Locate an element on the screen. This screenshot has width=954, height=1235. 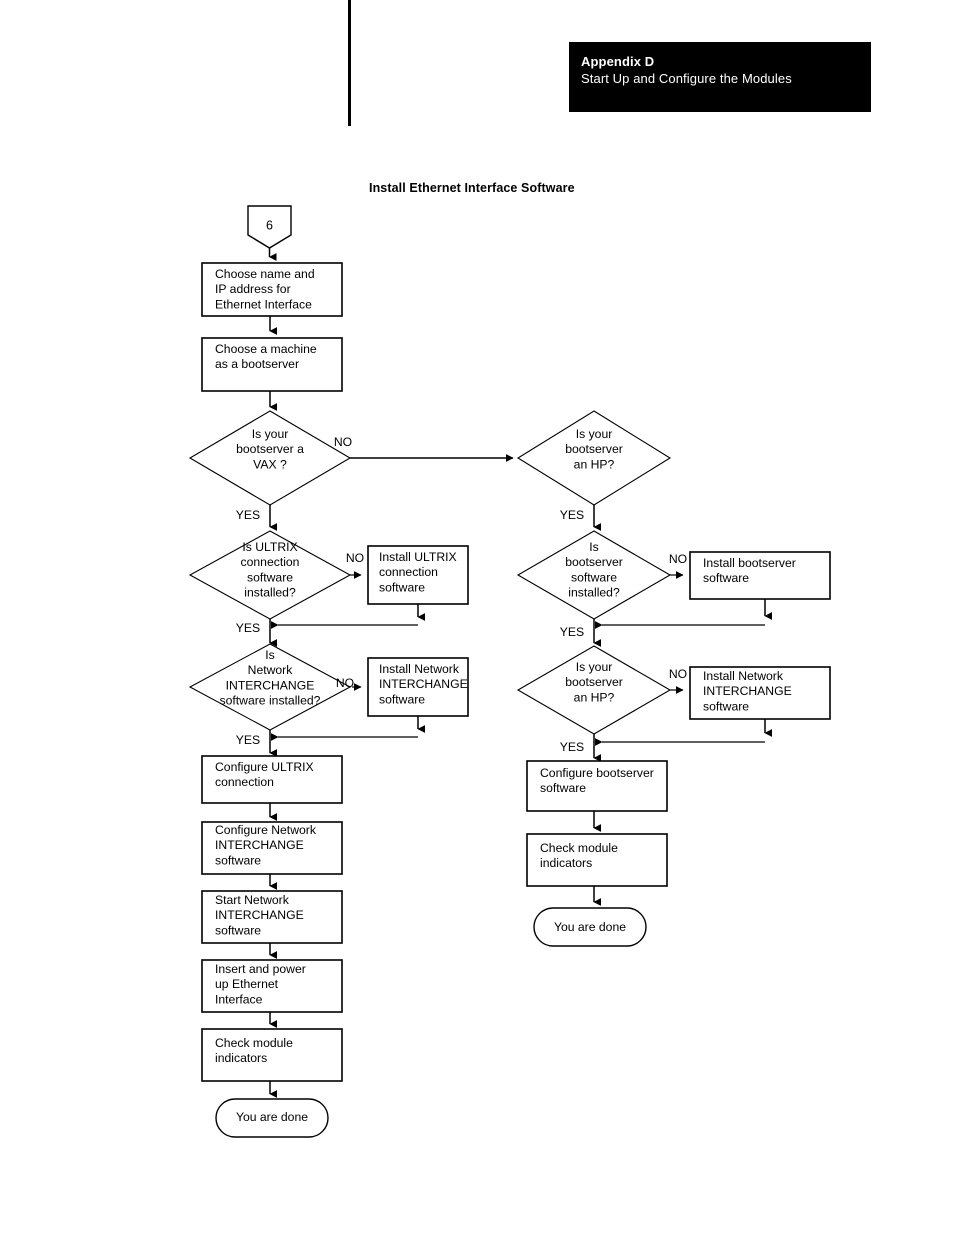
edge-label-ultrix-yes: YES is located at coordinates (248, 628).